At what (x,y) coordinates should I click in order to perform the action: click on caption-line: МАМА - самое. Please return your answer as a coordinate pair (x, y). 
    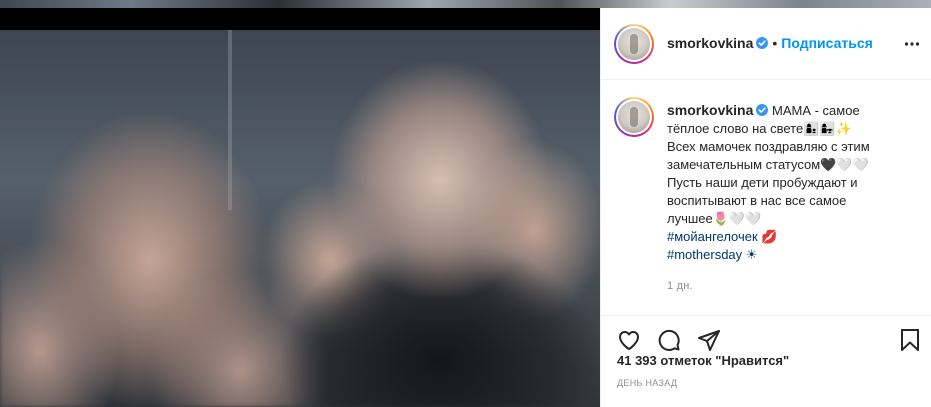
    Looking at the image, I should click on (816, 110).